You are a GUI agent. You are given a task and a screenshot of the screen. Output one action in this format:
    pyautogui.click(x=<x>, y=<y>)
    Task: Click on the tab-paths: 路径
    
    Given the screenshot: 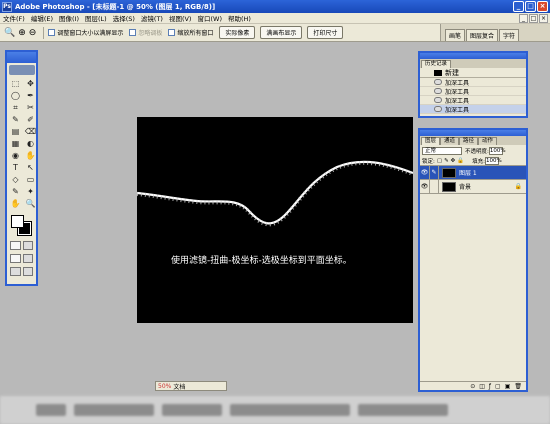 What is the action you would take?
    pyautogui.click(x=469, y=141)
    